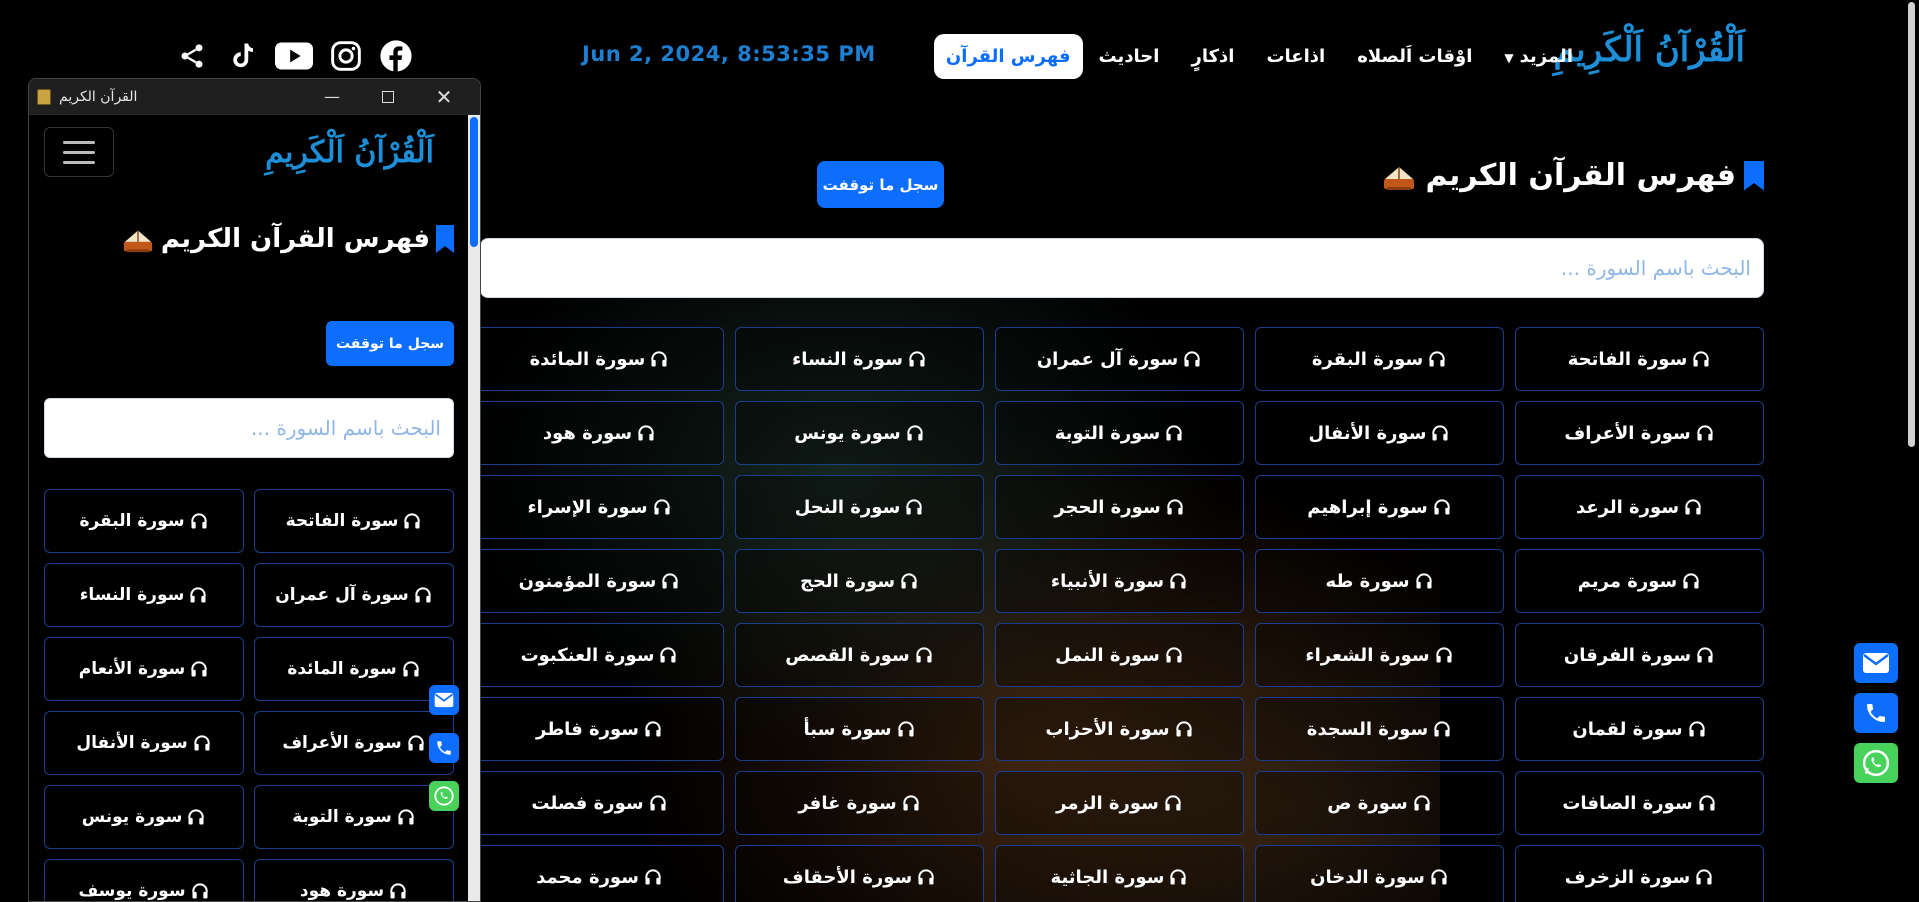 This screenshot has width=1919, height=902. I want to click on nav-prayer-times: اوْقات اَلصلاه, so click(1414, 56).